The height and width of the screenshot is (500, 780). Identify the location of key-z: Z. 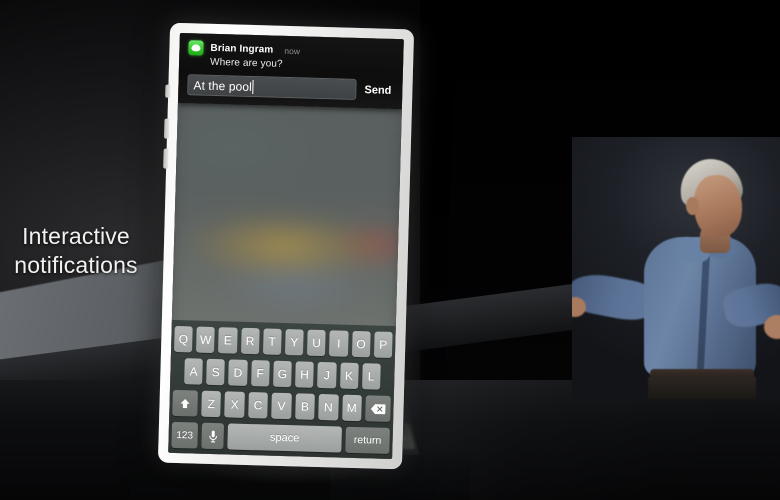
(211, 404).